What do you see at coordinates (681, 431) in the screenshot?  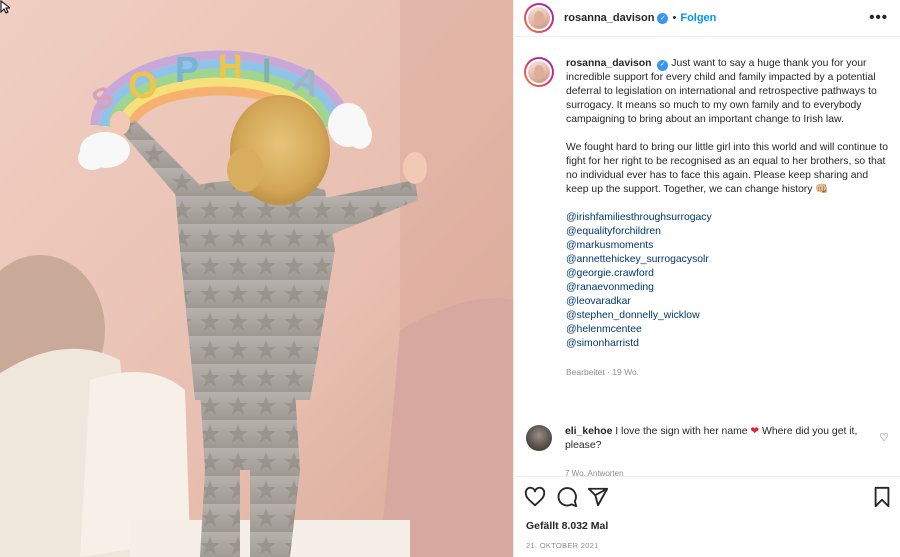 I see `comment-body-start: I love the sign with her name` at bounding box center [681, 431].